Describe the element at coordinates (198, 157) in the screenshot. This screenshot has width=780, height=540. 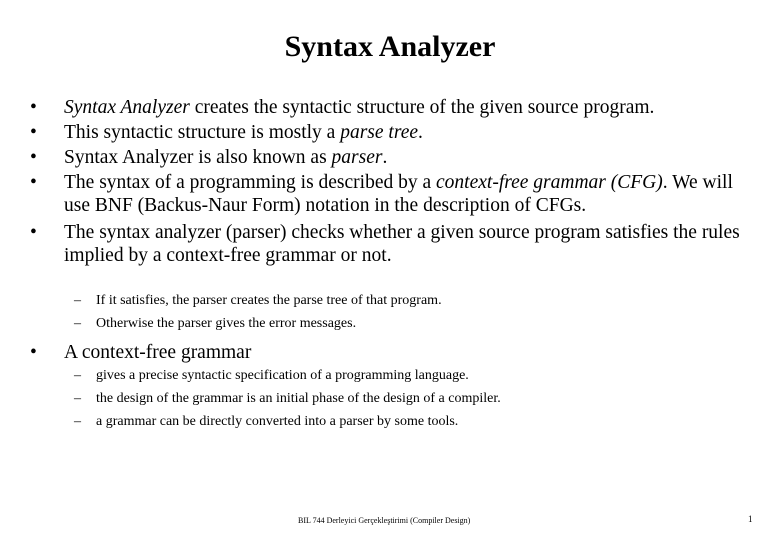
I see `plain-text: Syntax Analyzer is also known as` at that location.